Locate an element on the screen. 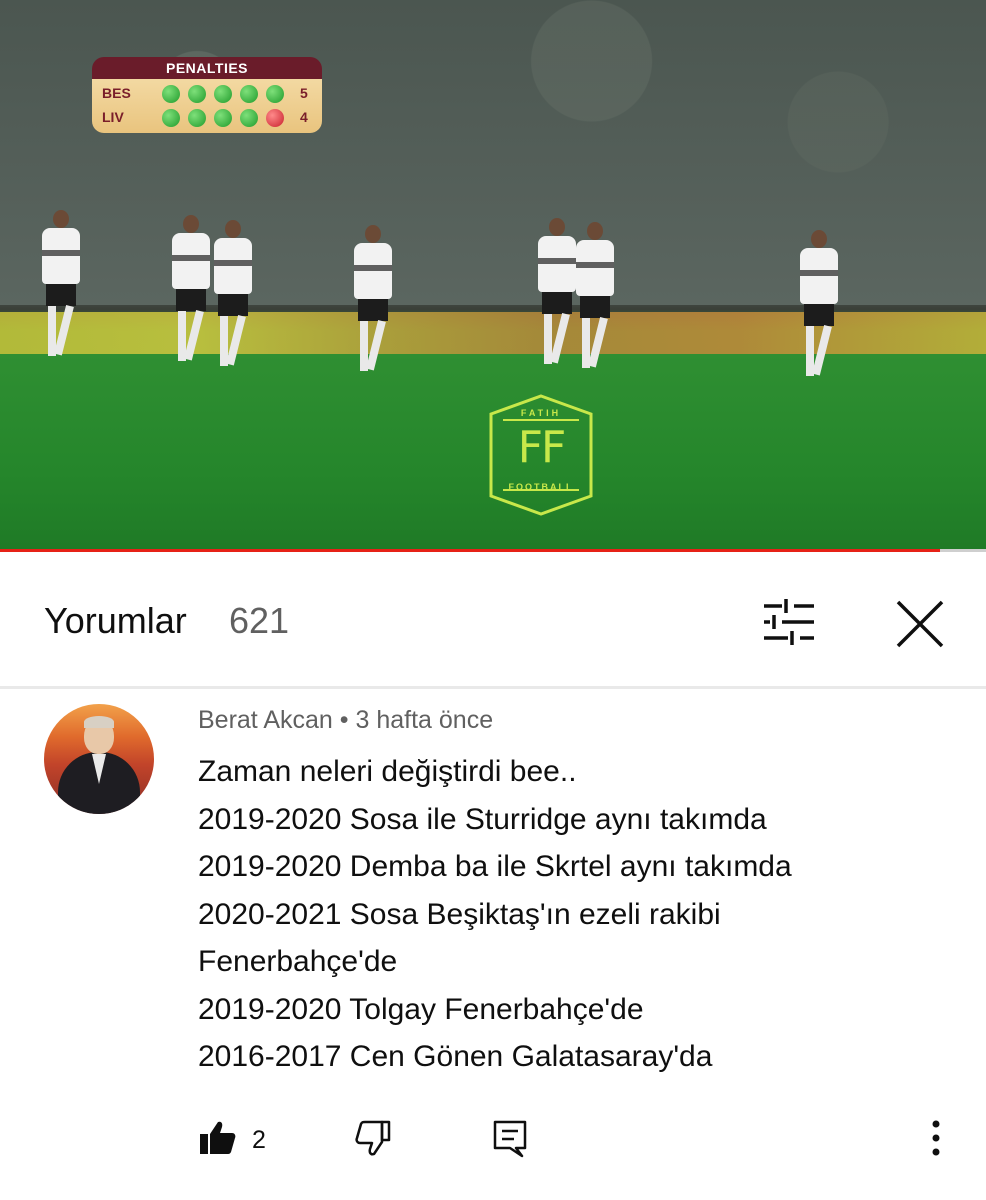  scoreboard-title: PENALTIES is located at coordinates (207, 68).